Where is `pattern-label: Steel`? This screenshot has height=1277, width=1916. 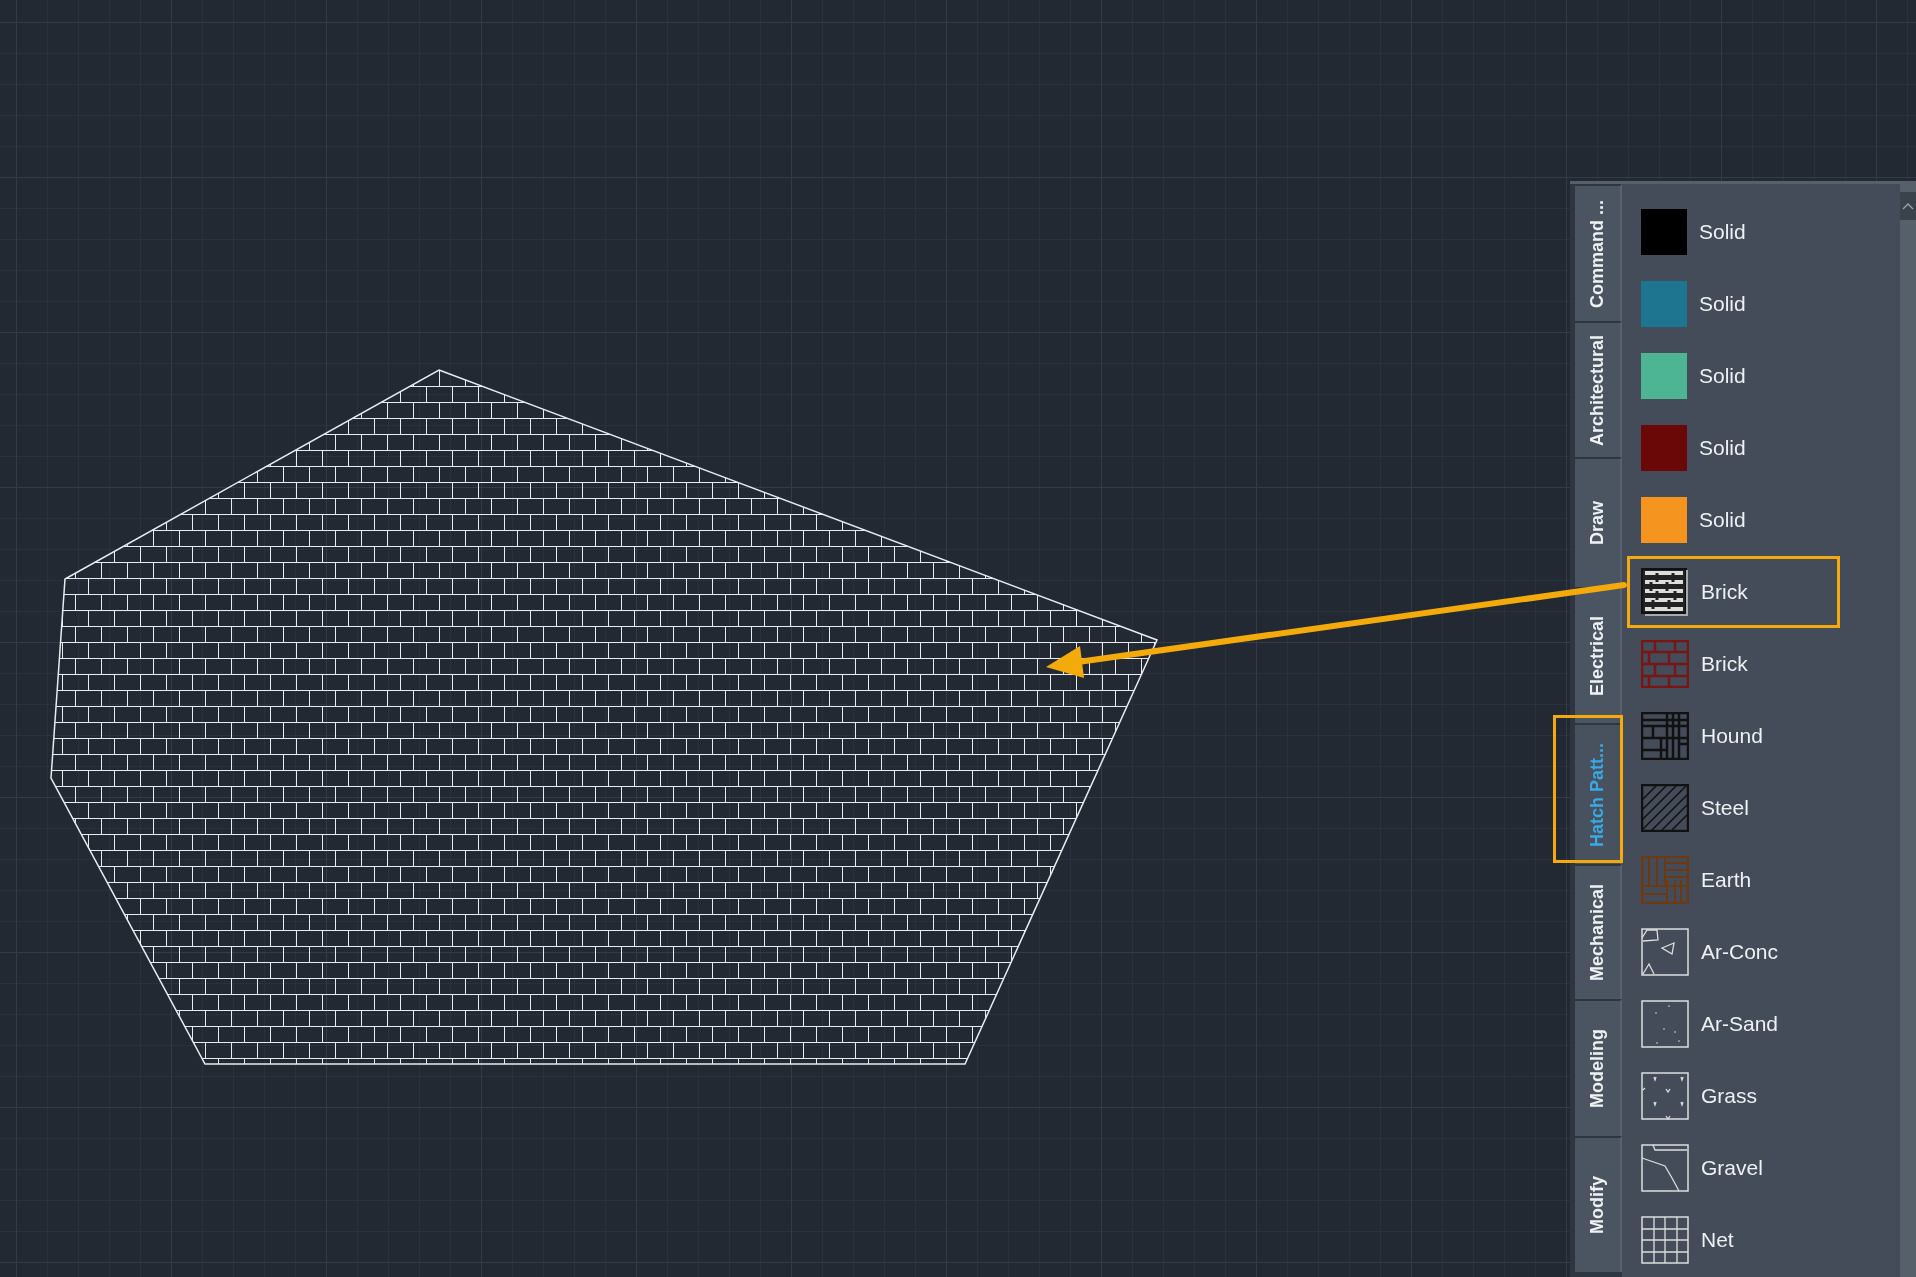
pattern-label: Steel is located at coordinates (1725, 808).